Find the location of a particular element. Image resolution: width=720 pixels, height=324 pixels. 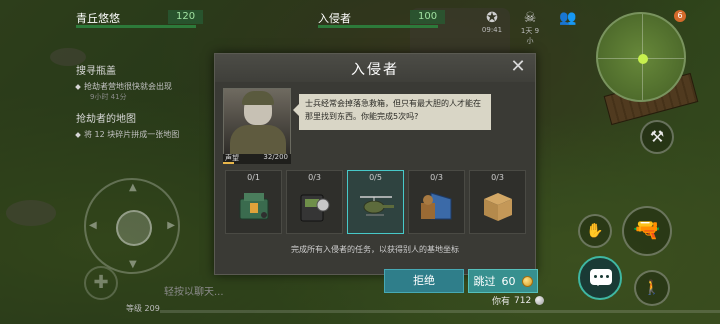

silver-coin-icon is located at coordinates (540, 300).